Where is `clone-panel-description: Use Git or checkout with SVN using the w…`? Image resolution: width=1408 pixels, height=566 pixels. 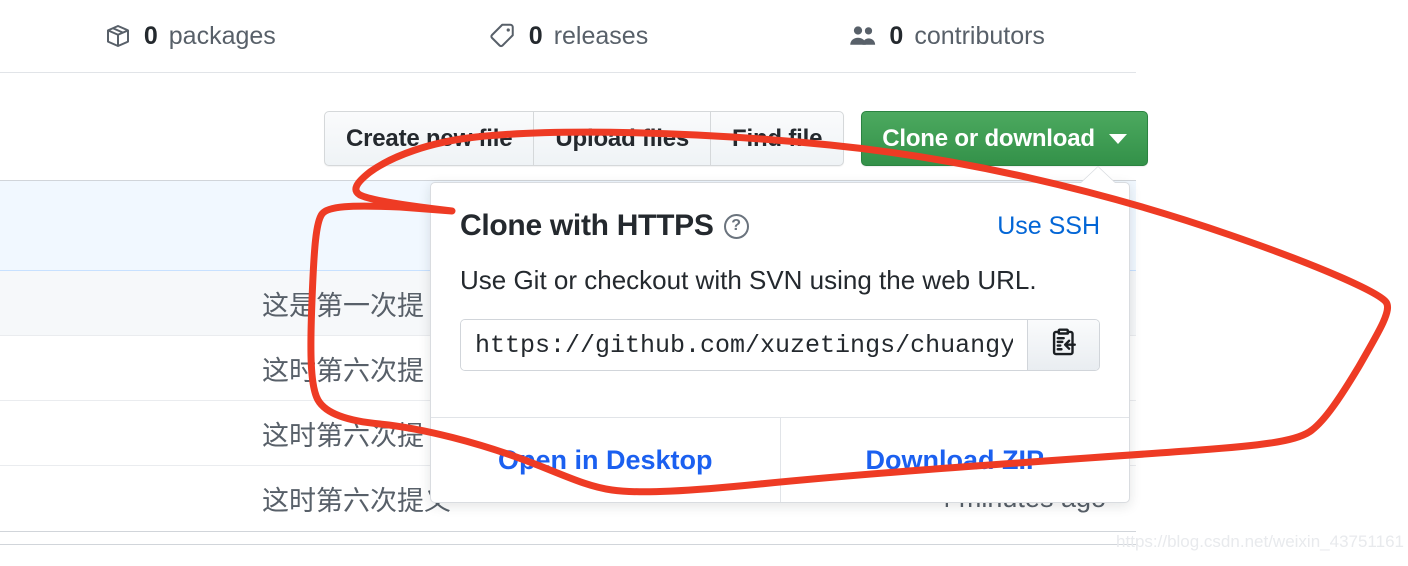
clone-panel-description: Use Git or checkout with SVN using the w… is located at coordinates (748, 280).